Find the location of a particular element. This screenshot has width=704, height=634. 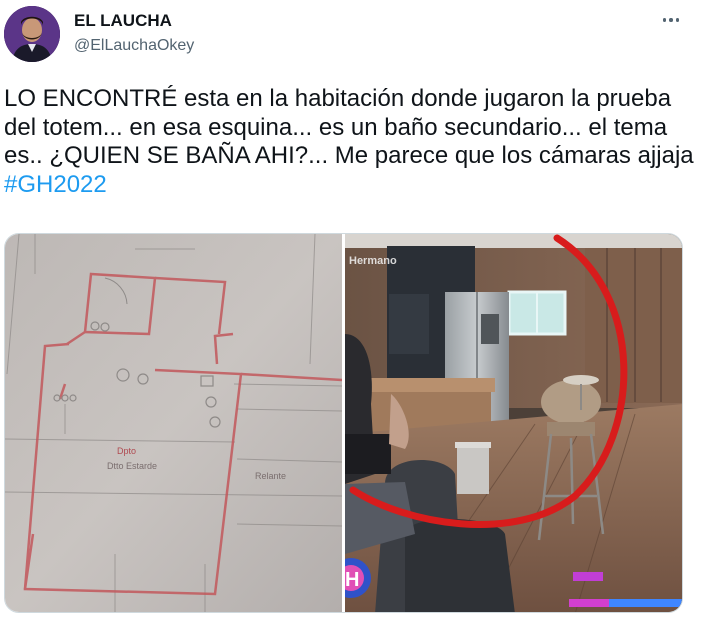

more-horizontal-icon is located at coordinates (671, 20).